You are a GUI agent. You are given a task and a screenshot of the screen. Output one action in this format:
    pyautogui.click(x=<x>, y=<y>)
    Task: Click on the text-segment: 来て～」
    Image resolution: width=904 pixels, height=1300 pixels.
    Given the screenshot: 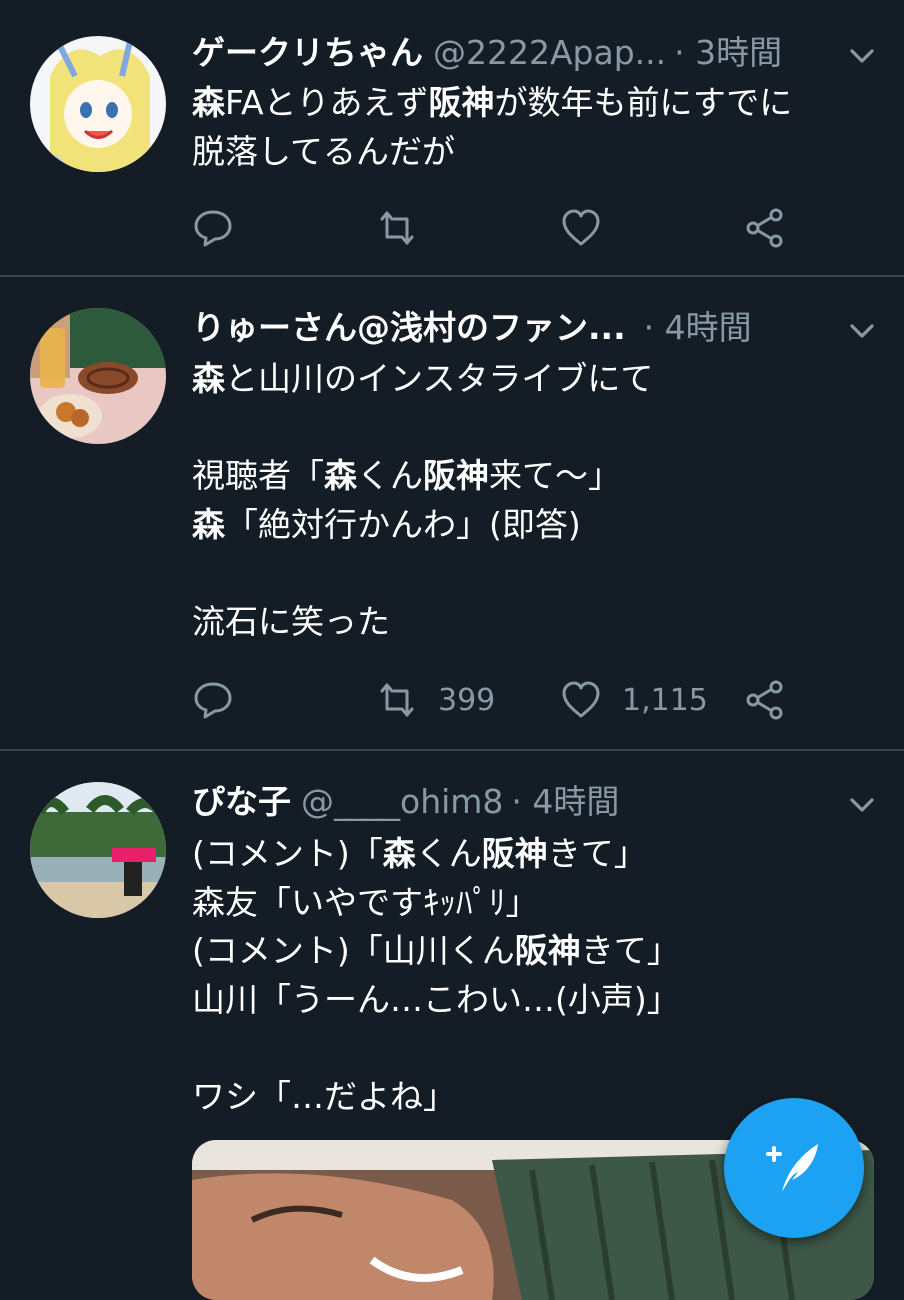 What is the action you would take?
    pyautogui.click(x=555, y=475)
    